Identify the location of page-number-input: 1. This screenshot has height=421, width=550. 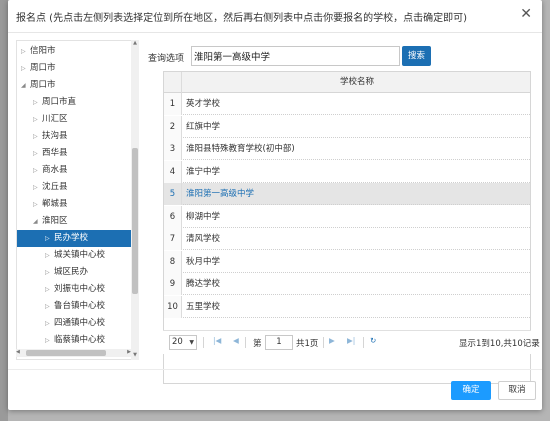
(279, 342).